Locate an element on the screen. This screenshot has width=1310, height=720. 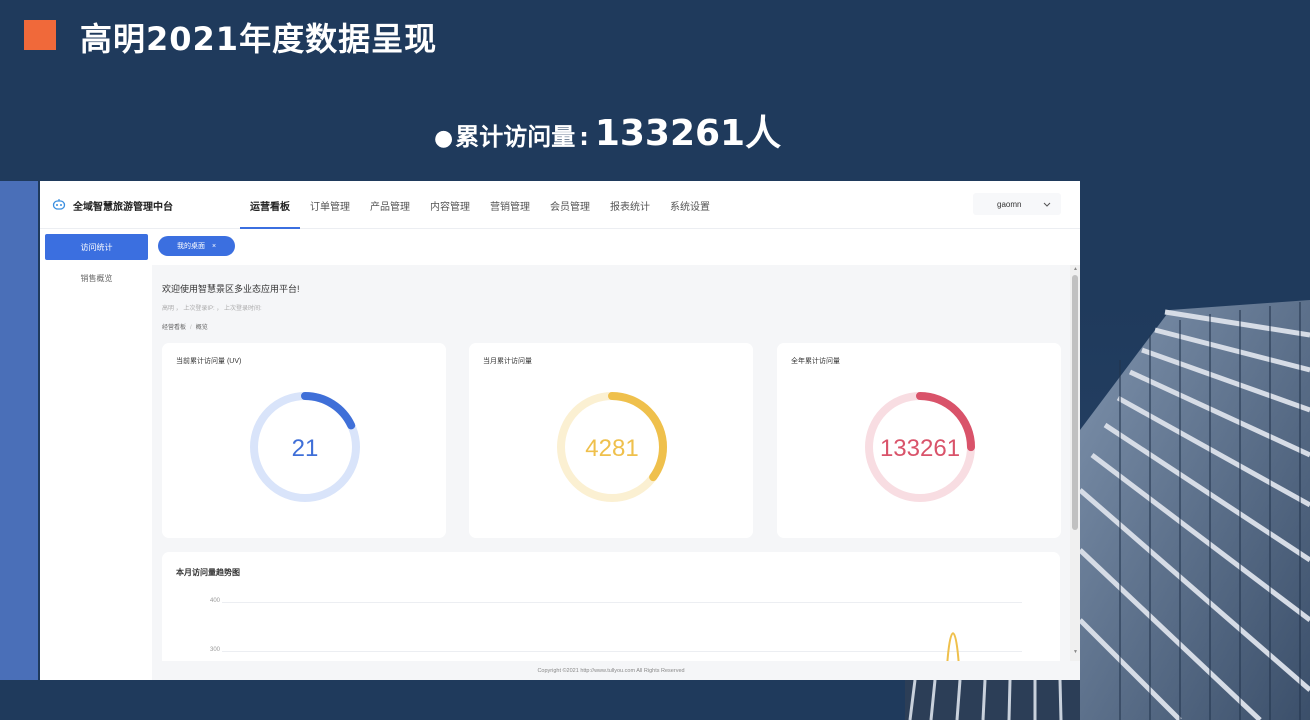
nav-reports: 报表统计 is located at coordinates (630, 205).